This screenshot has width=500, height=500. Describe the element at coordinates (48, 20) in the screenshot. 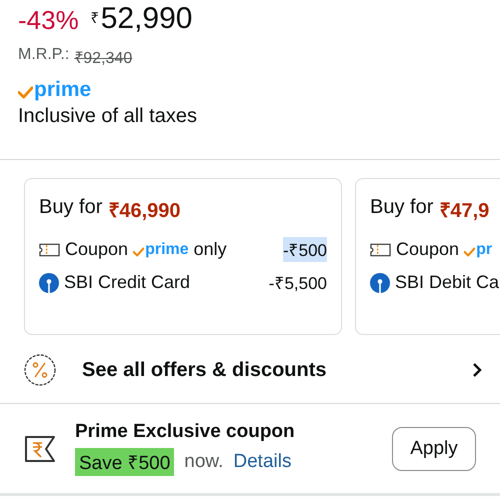

I see `discount-percent: -43%` at that location.